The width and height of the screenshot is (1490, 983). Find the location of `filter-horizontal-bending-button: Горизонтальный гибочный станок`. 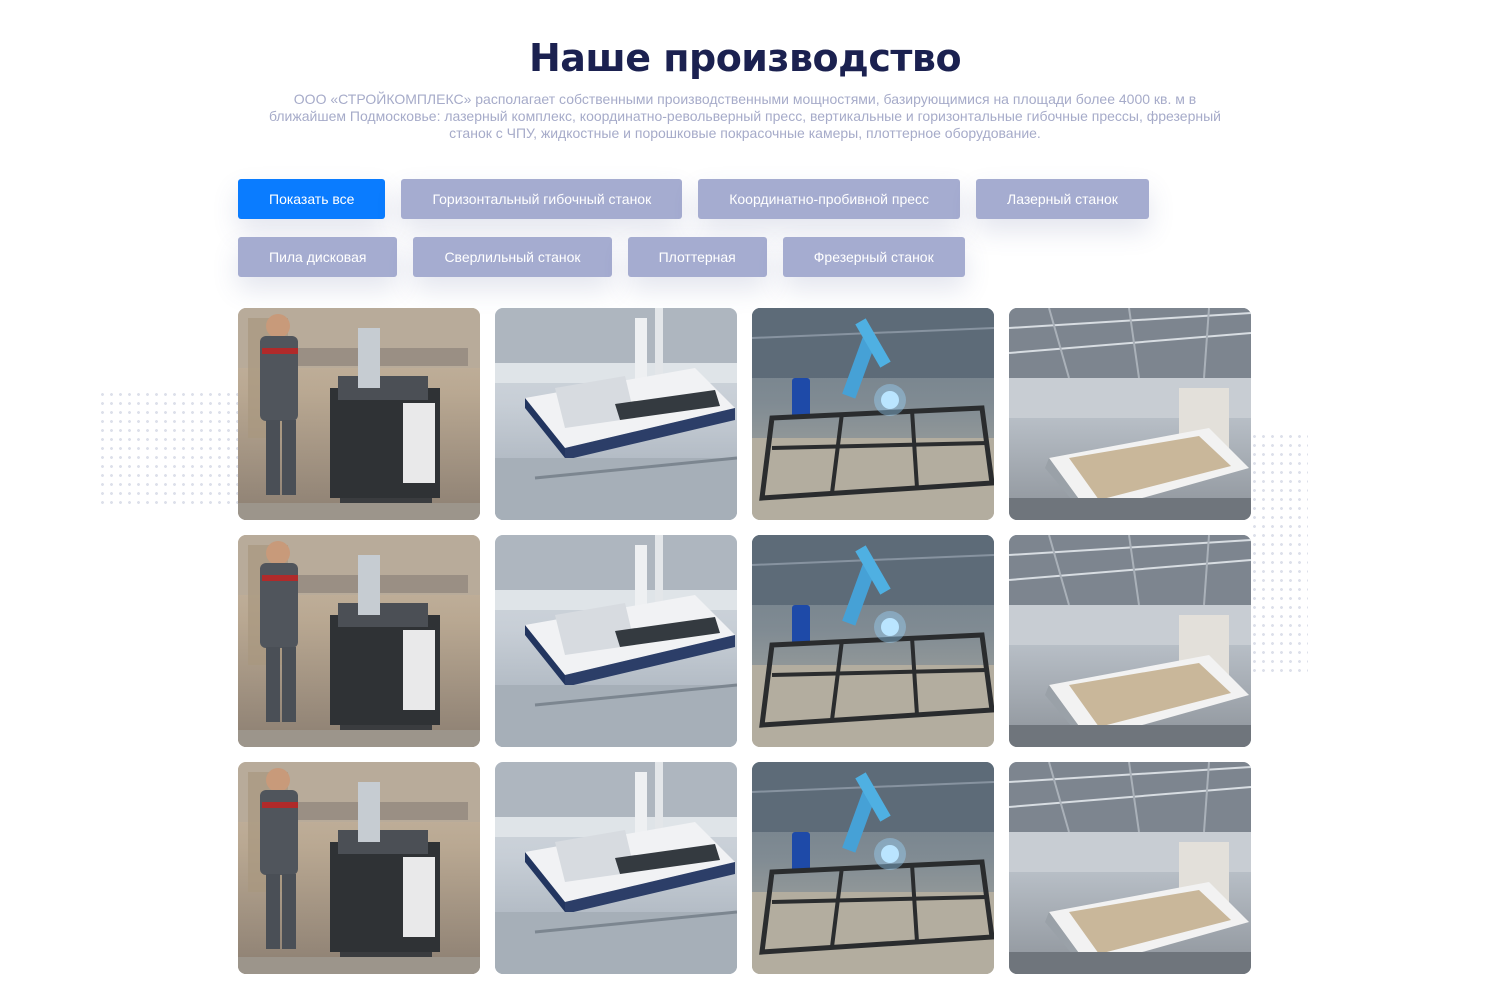

filter-horizontal-bending-button: Горизонтальный гибочный станок is located at coordinates (542, 199).